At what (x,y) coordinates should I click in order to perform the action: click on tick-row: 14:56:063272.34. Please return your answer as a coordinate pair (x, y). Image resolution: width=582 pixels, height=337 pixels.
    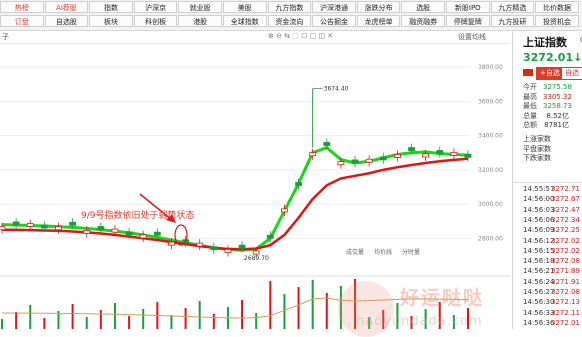
    Looking at the image, I should click on (551, 220).